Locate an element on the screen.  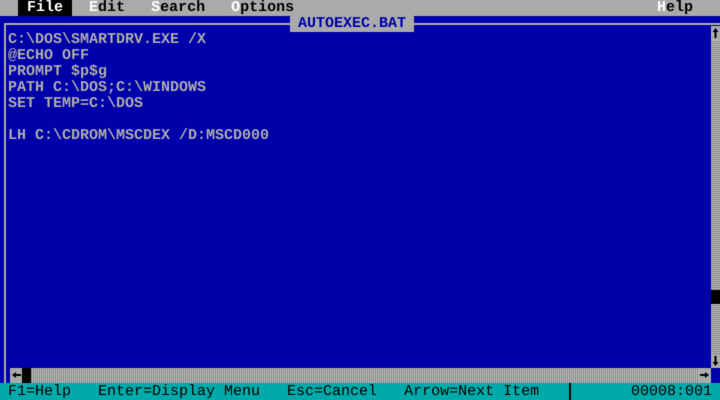
menu-item: File is located at coordinates (45, 8).